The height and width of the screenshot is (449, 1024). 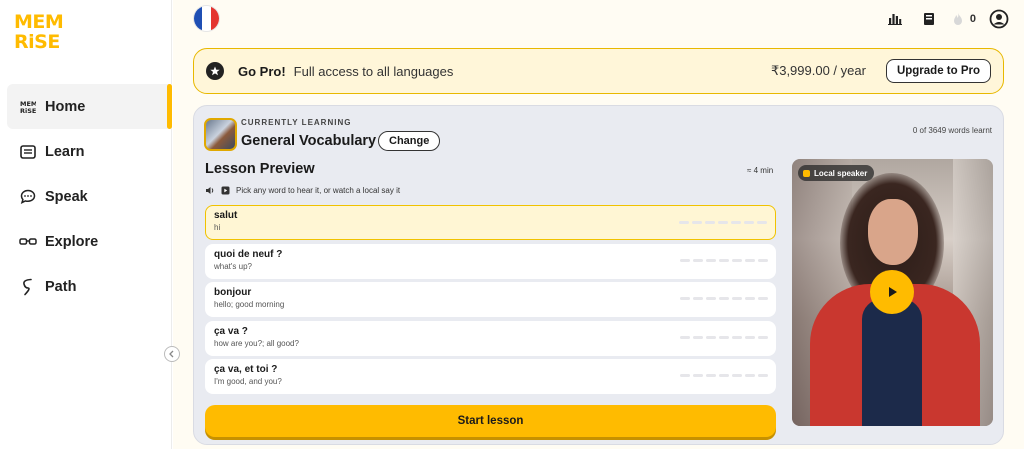 What do you see at coordinates (28, 152) in the screenshot?
I see `book-icon` at bounding box center [28, 152].